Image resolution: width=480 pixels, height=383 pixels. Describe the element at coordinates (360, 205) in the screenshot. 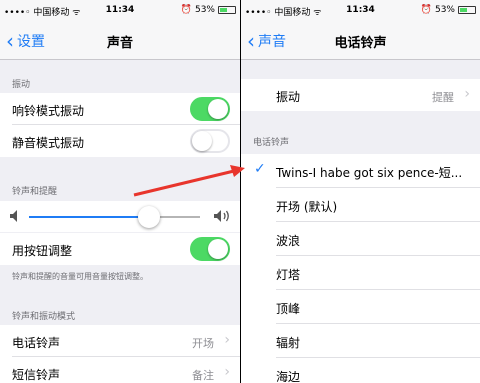

I see `ringtone-item: 开场 (默认)` at that location.